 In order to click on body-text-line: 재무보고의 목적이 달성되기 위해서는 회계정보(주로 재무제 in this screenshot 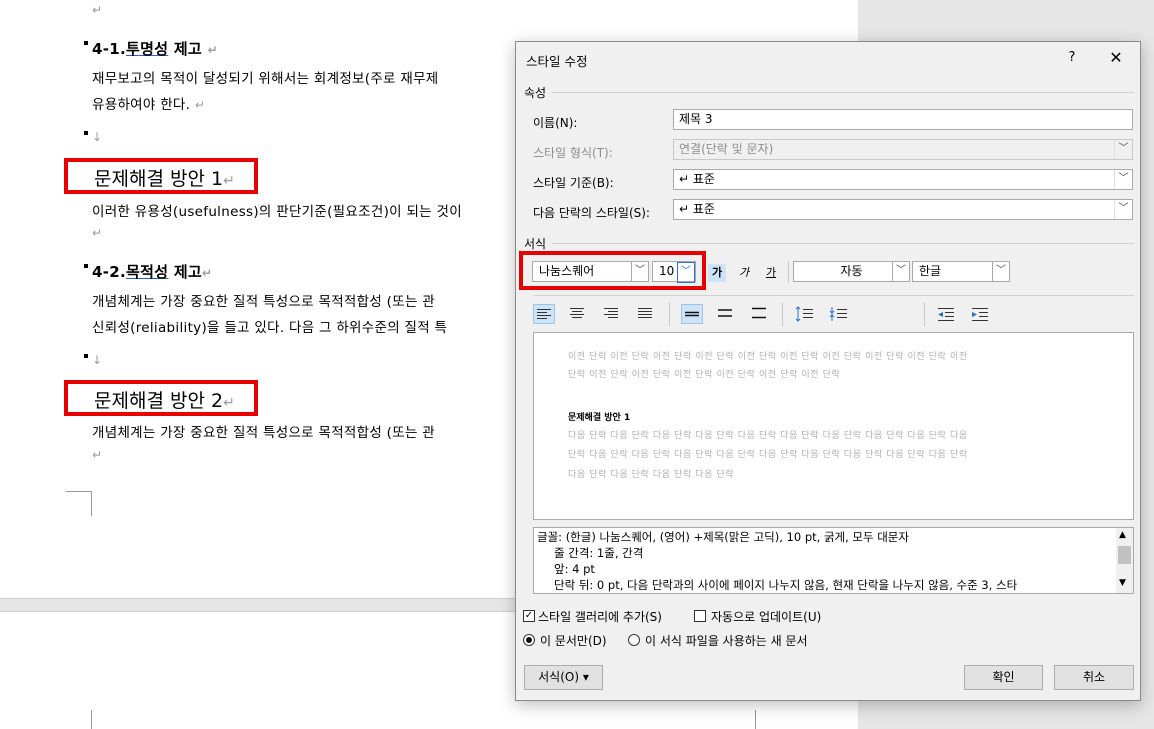, I will do `click(265, 77)`.